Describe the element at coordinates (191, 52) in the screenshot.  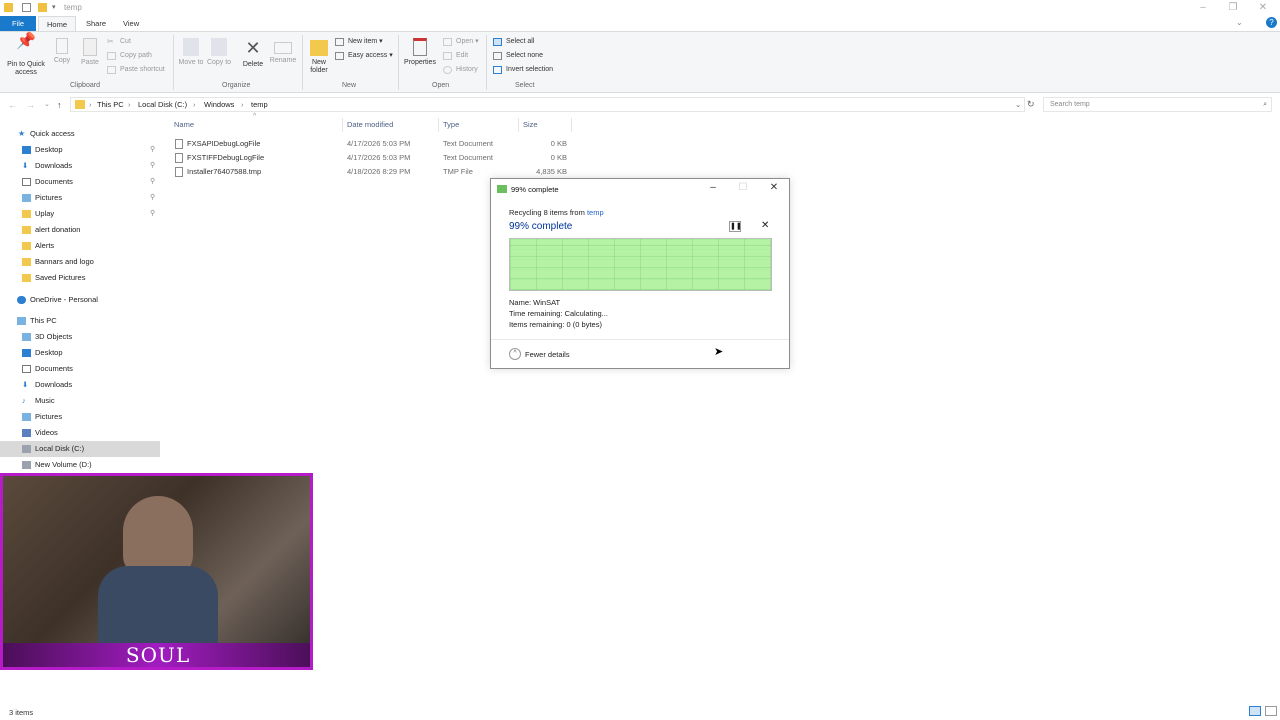
I see `move-to-button: Move to` at that location.